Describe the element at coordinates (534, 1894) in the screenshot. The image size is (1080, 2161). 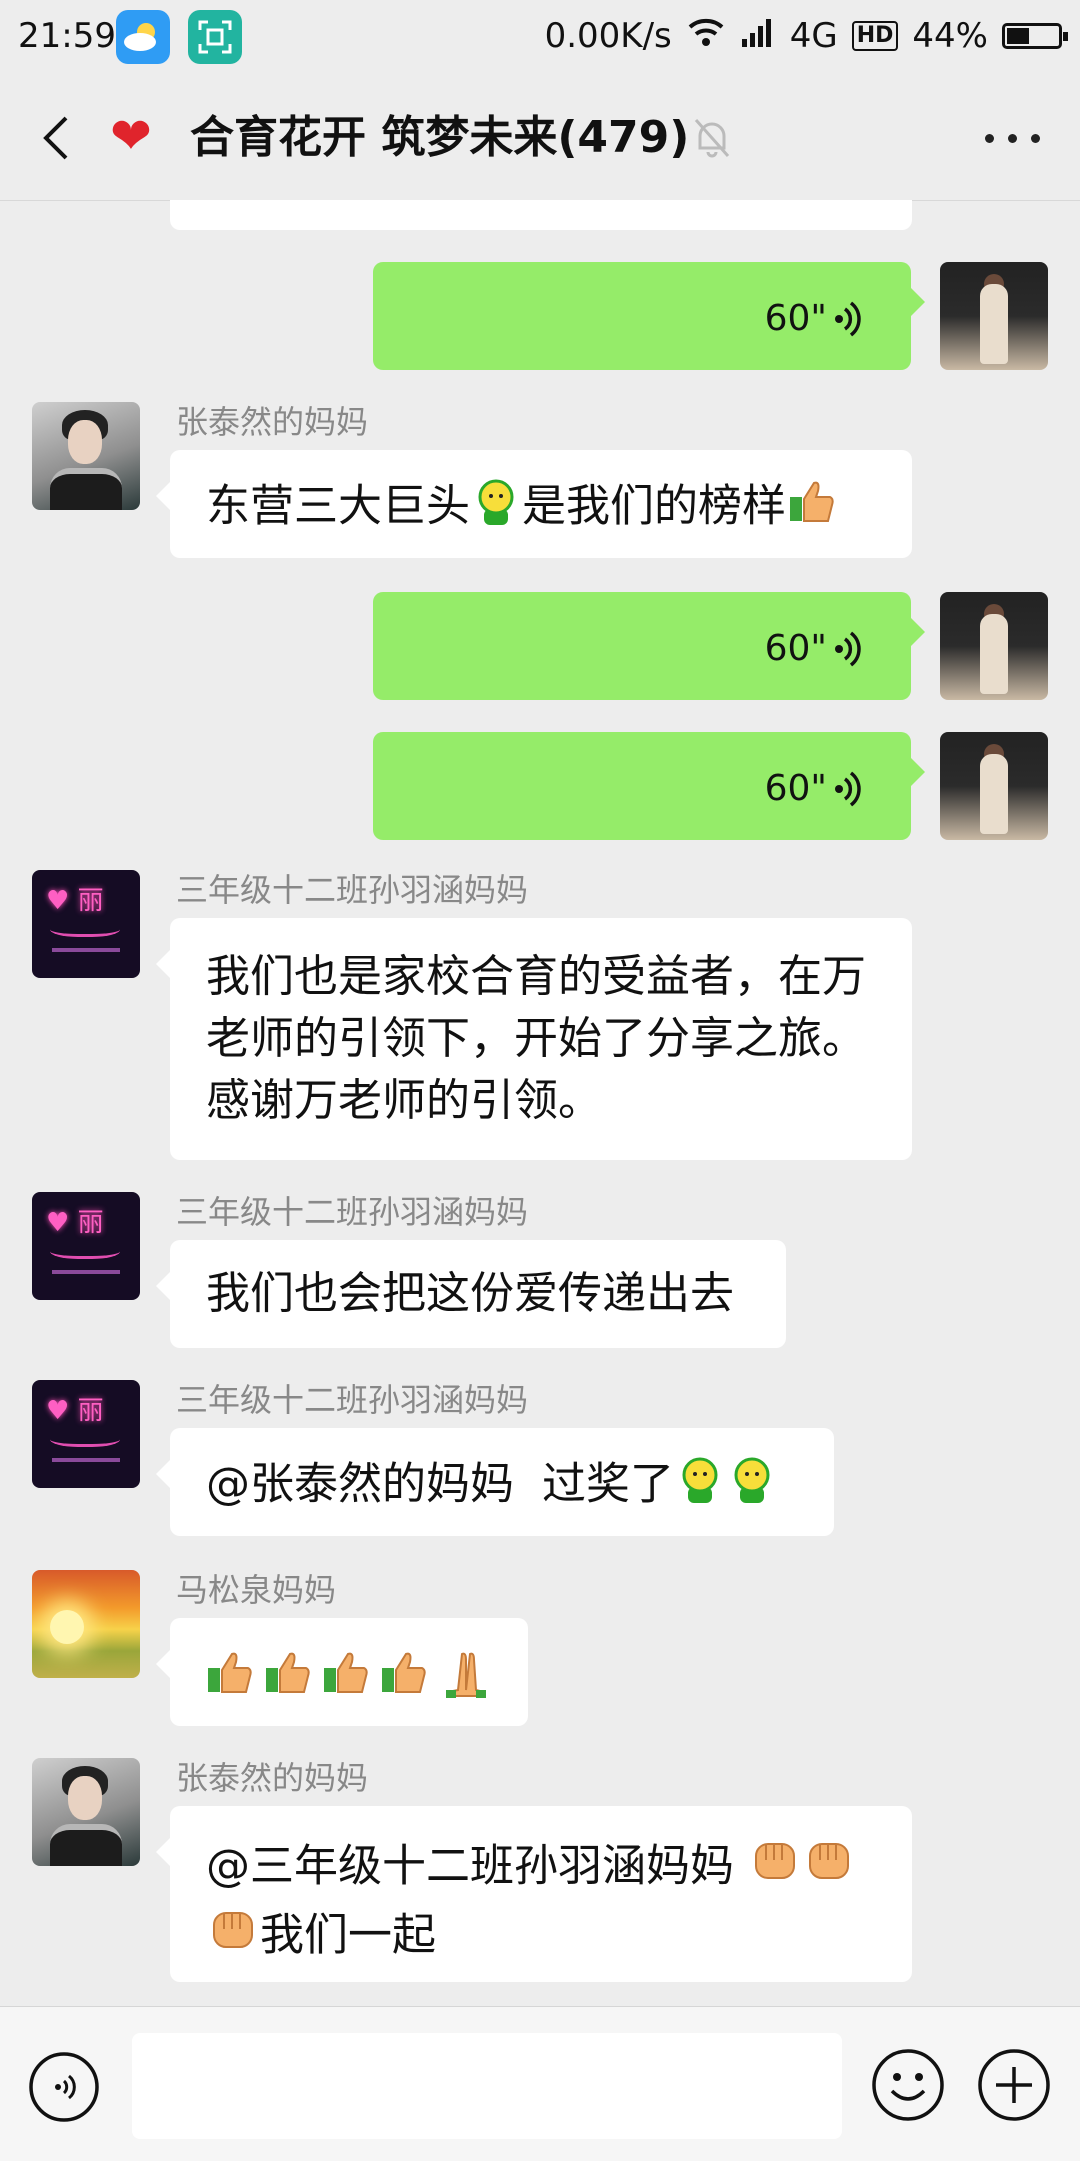
I see `message-bubble: @三年级十二班孙羽涵妈妈 我们一起` at that location.